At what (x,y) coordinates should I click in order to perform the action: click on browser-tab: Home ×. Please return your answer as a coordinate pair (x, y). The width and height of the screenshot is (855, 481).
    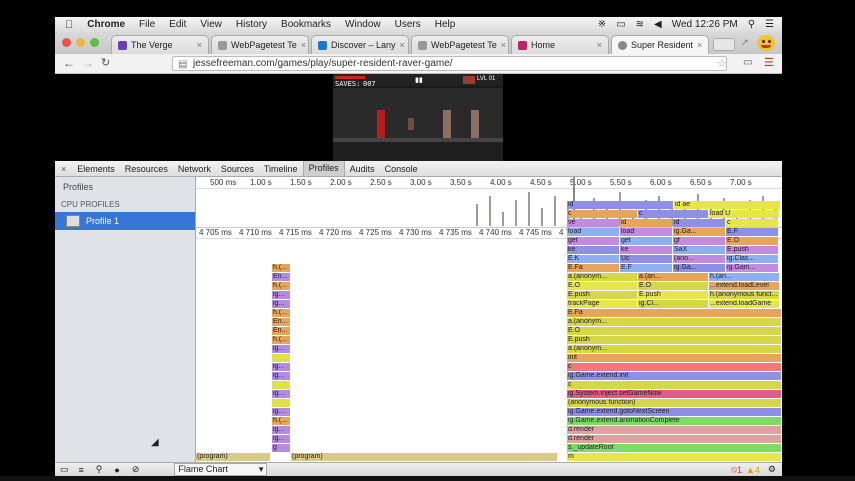
    Looking at the image, I should click on (560, 44).